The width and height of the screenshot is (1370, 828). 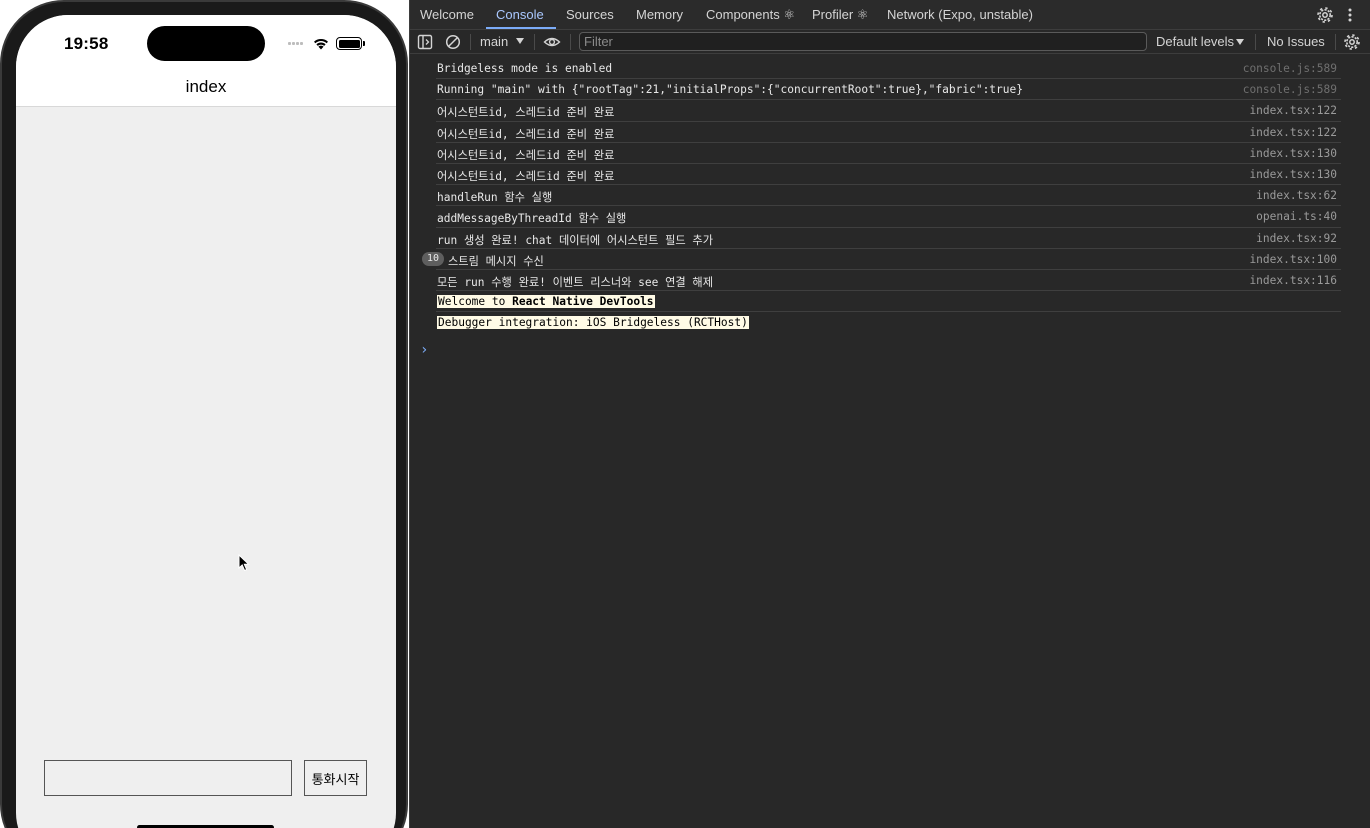 I want to click on issues-button: No Issues, so click(x=1296, y=42).